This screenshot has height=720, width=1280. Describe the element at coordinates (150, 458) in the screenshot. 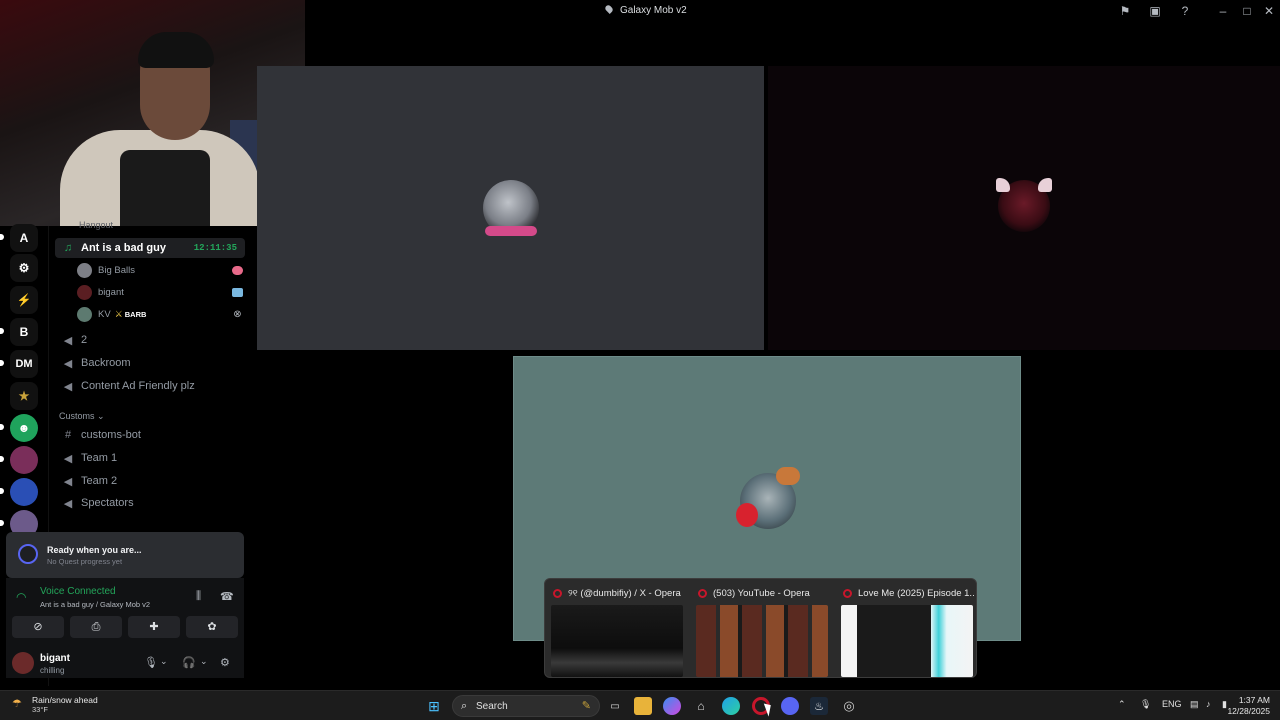

I see `voice-channel: ◀ Team 1` at that location.